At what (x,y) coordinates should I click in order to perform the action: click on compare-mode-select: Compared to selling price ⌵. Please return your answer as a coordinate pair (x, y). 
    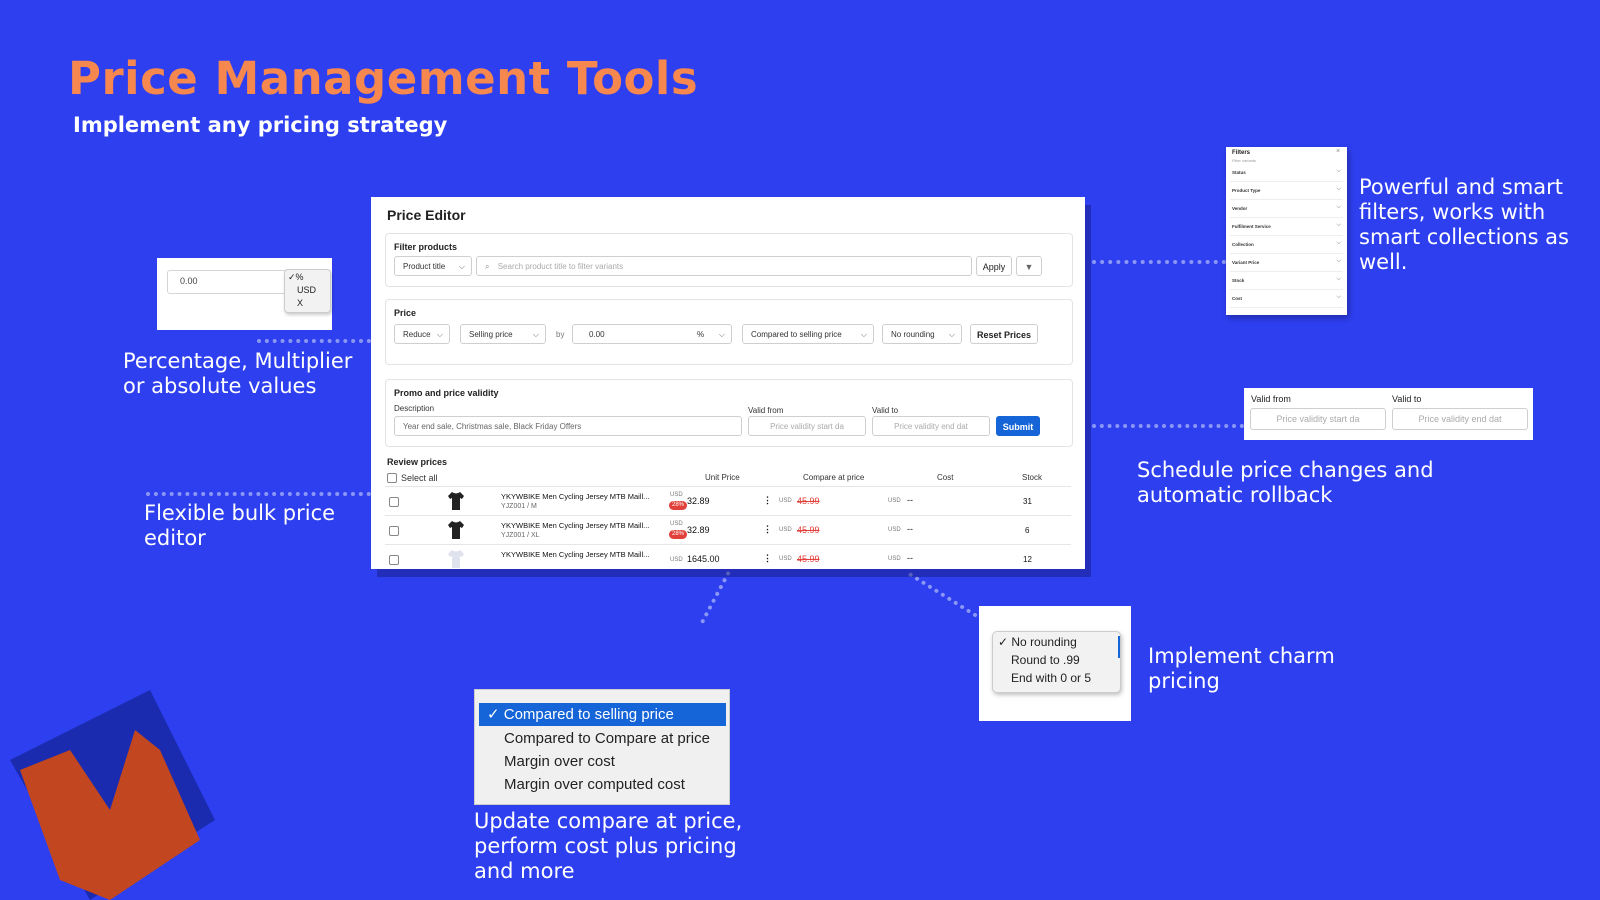
    Looking at the image, I should click on (808, 334).